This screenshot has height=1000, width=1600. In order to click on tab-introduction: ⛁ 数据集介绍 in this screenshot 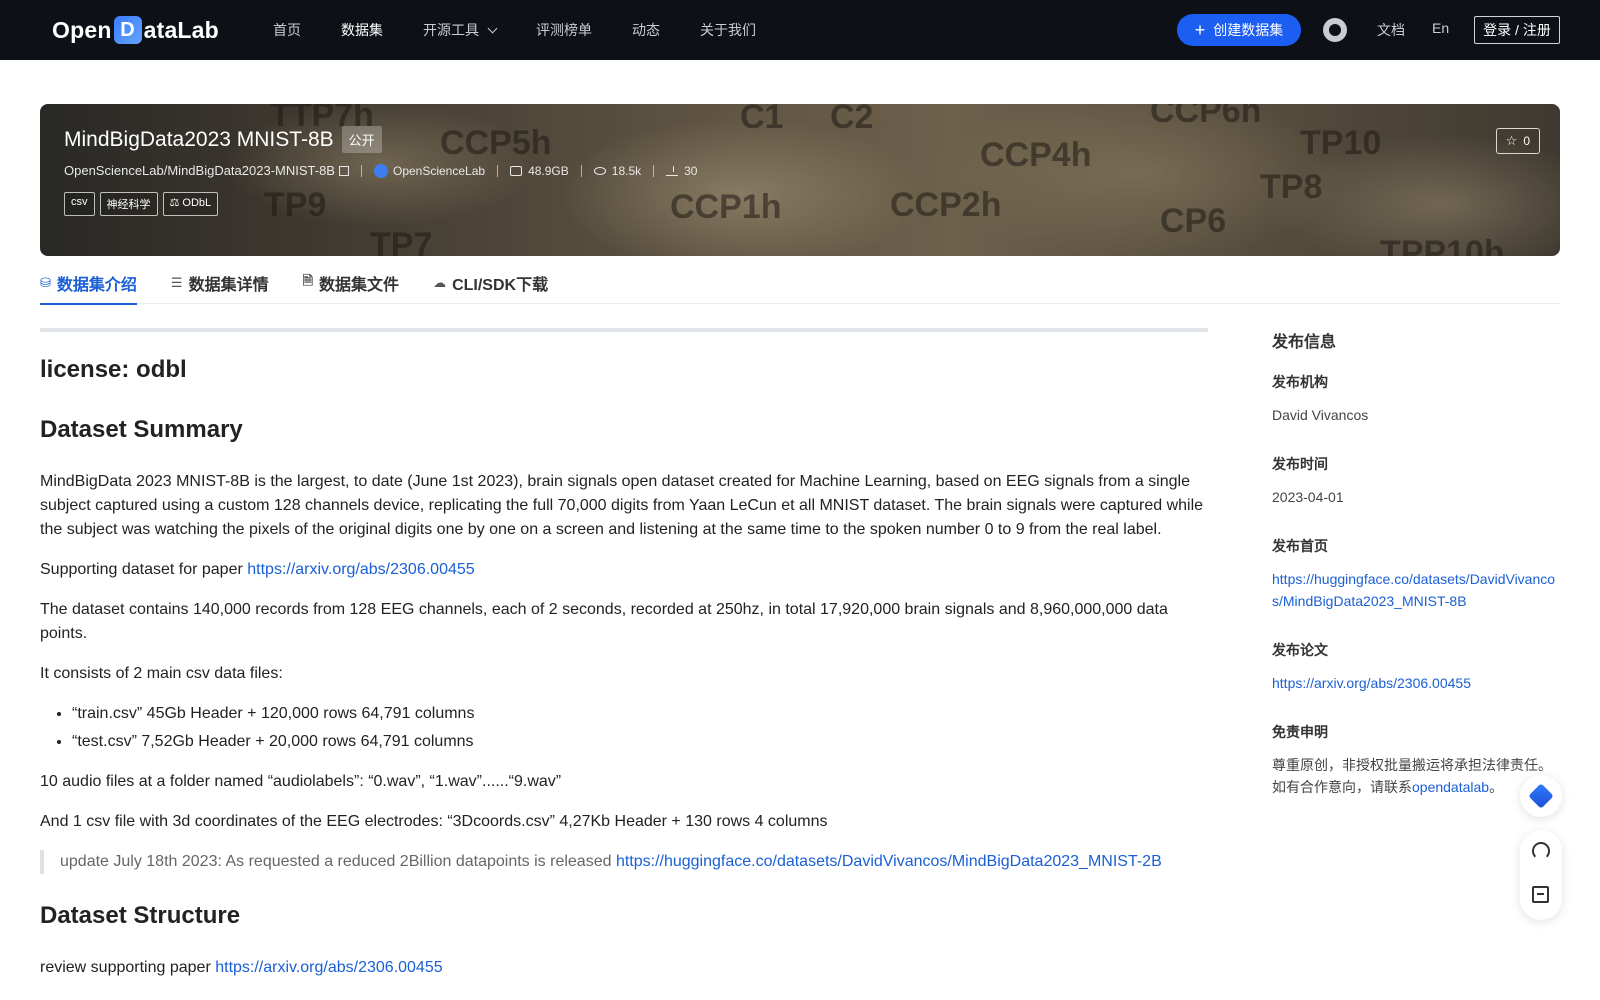, I will do `click(88, 283)`.